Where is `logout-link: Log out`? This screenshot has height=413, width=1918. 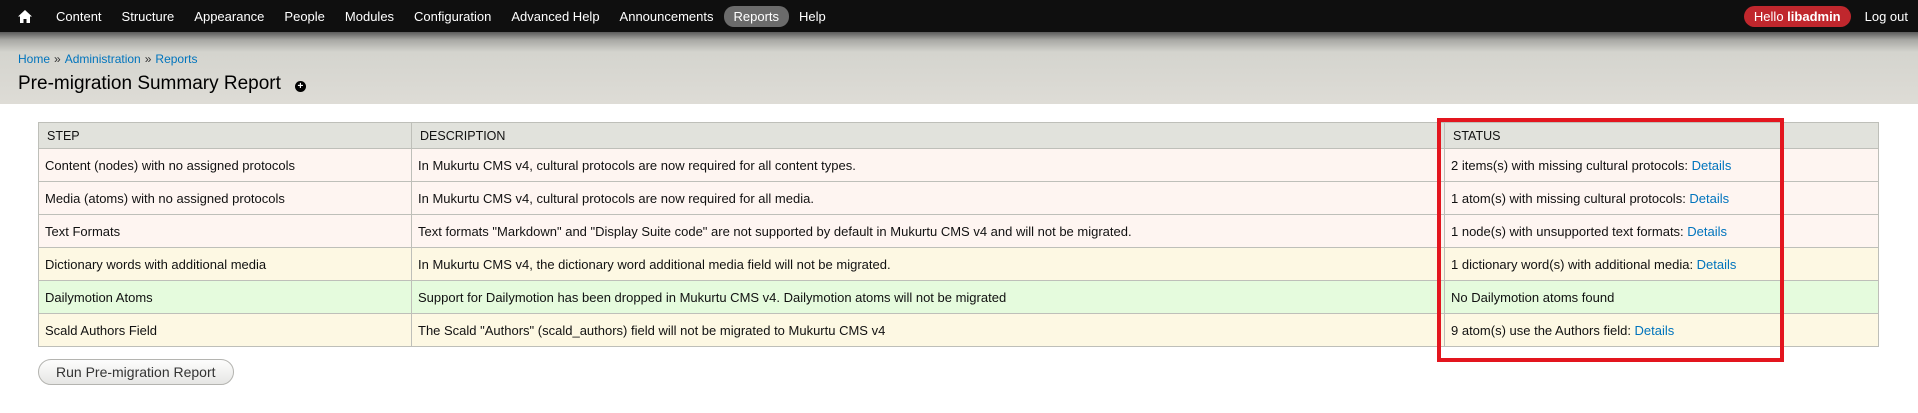 logout-link: Log out is located at coordinates (1886, 16).